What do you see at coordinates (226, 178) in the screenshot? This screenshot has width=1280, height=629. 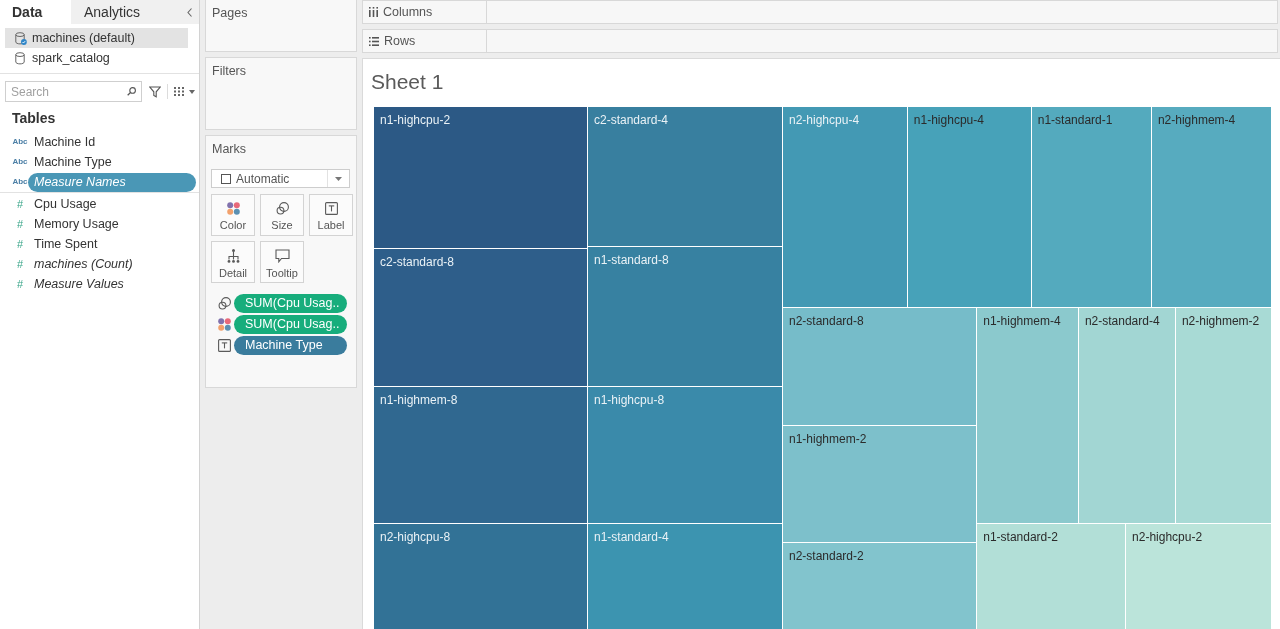 I see `square-icon` at bounding box center [226, 178].